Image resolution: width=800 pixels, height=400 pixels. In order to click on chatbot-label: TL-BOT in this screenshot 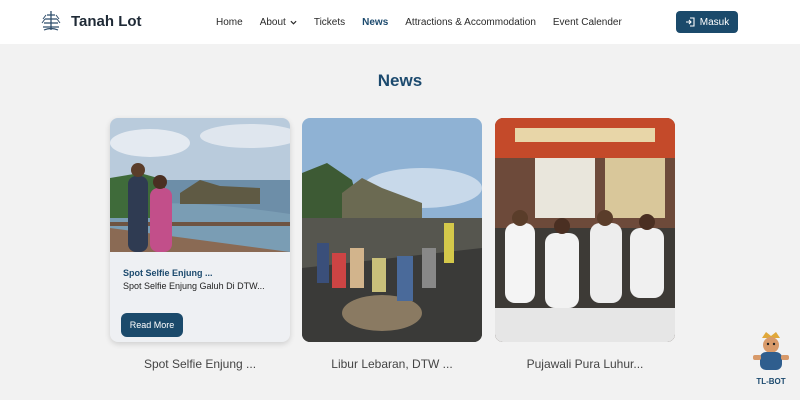, I will do `click(771, 381)`.